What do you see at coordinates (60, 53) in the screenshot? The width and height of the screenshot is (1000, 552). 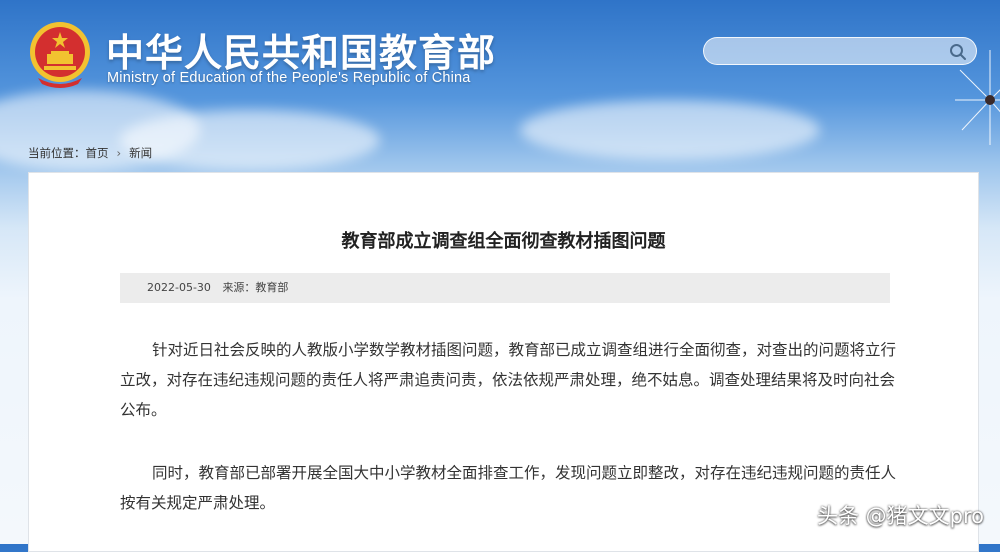 I see `national-emblem-icon` at bounding box center [60, 53].